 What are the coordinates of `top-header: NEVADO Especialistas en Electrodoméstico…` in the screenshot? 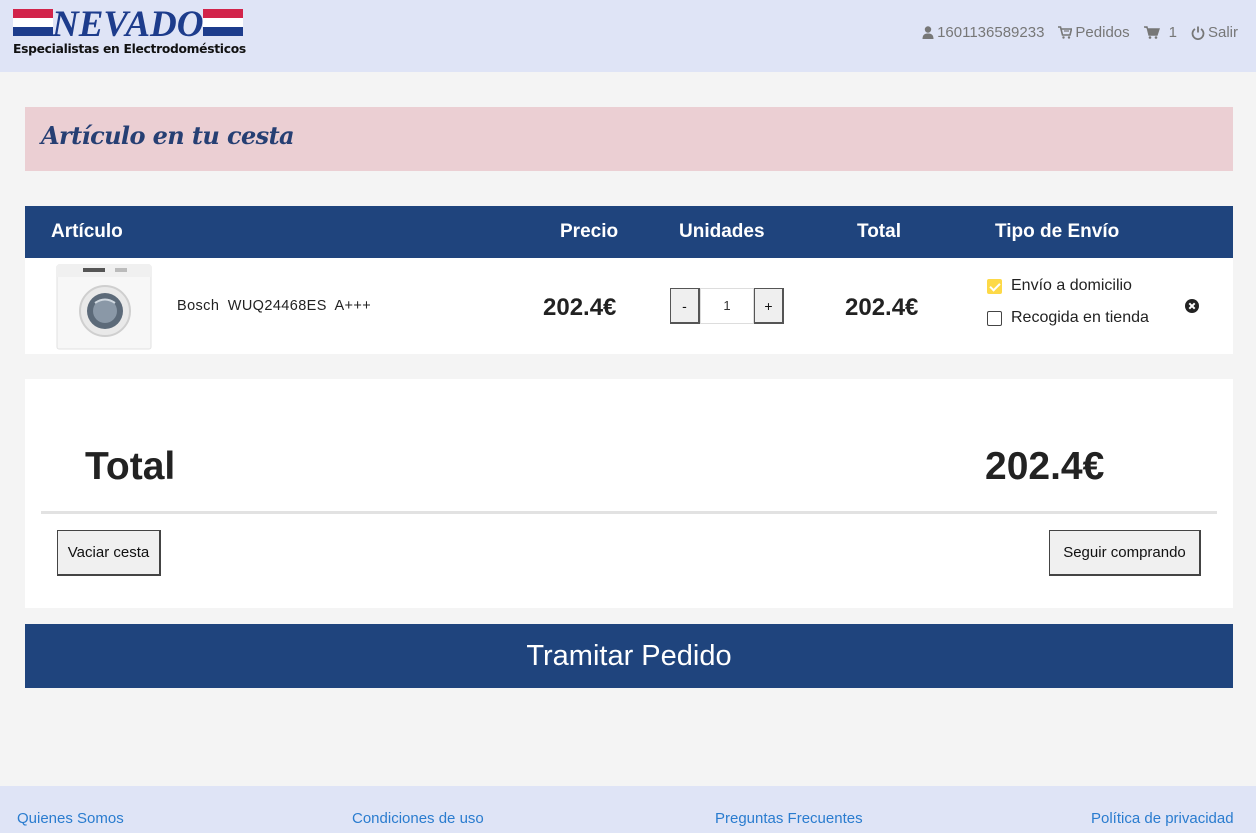 It's located at (628, 36).